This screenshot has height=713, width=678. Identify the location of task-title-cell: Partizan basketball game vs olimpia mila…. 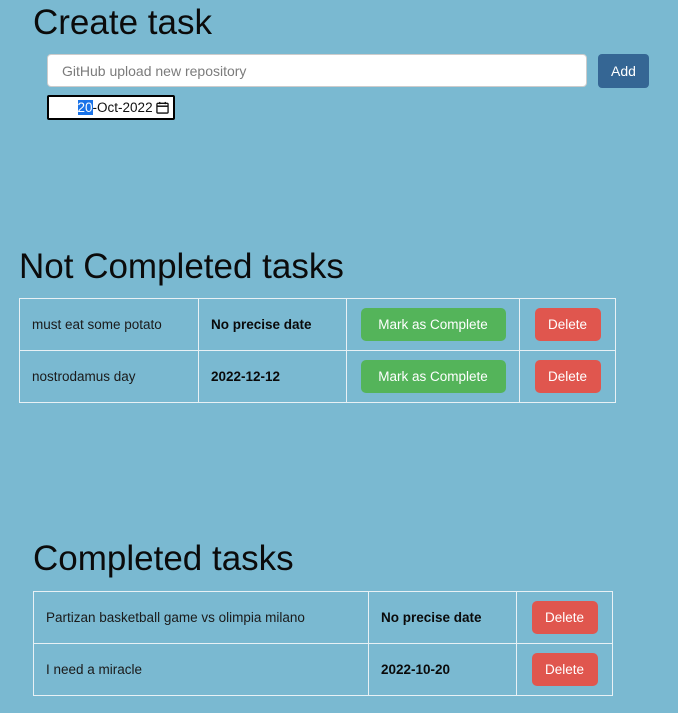
(201, 617).